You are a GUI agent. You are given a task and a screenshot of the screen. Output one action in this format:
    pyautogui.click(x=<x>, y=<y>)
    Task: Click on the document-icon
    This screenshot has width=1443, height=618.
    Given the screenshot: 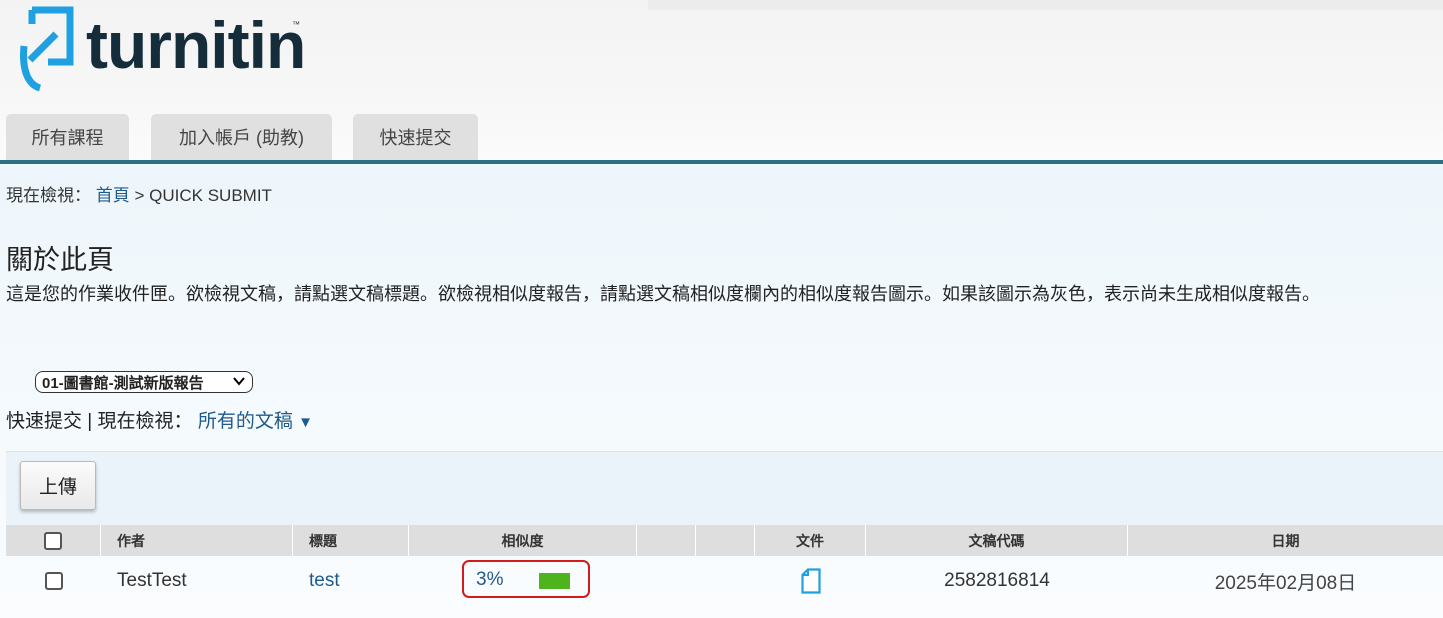 What is the action you would take?
    pyautogui.click(x=810, y=581)
    